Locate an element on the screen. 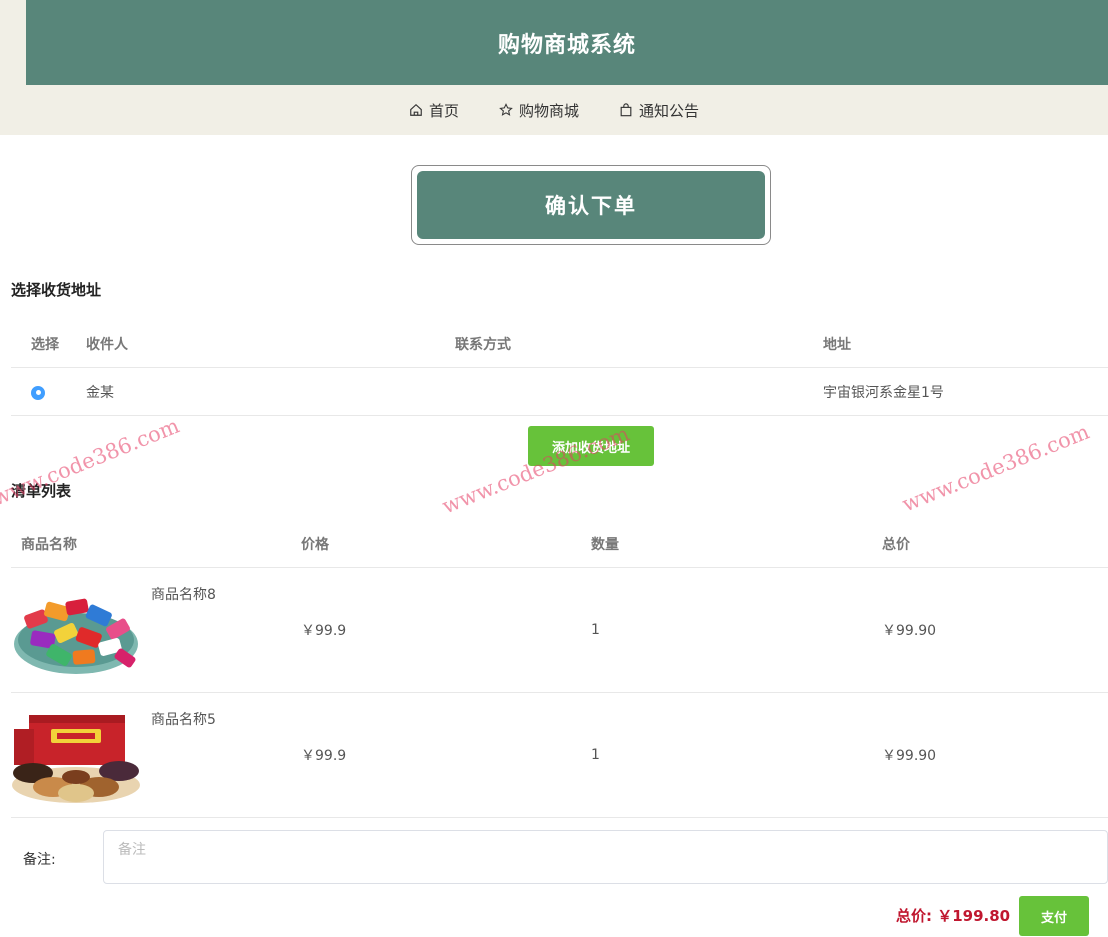 This screenshot has height=937, width=1108. page-heading: 确认下单 is located at coordinates (591, 205).